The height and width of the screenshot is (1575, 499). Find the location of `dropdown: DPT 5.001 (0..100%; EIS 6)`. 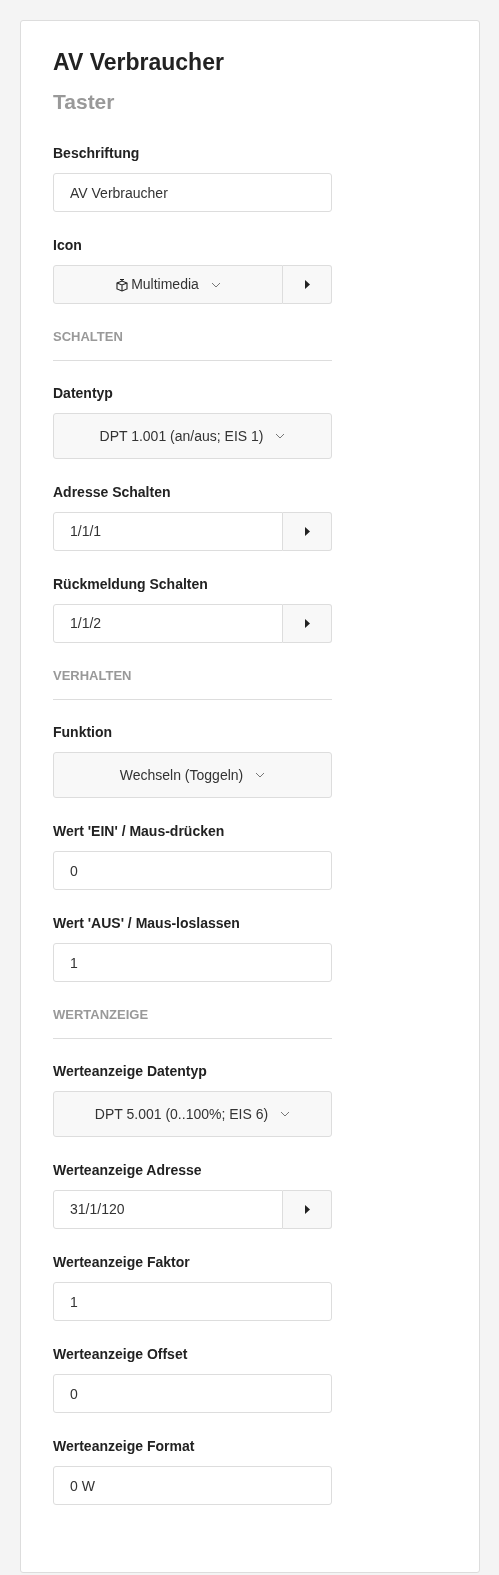

dropdown: DPT 5.001 (0..100%; EIS 6) is located at coordinates (192, 1114).